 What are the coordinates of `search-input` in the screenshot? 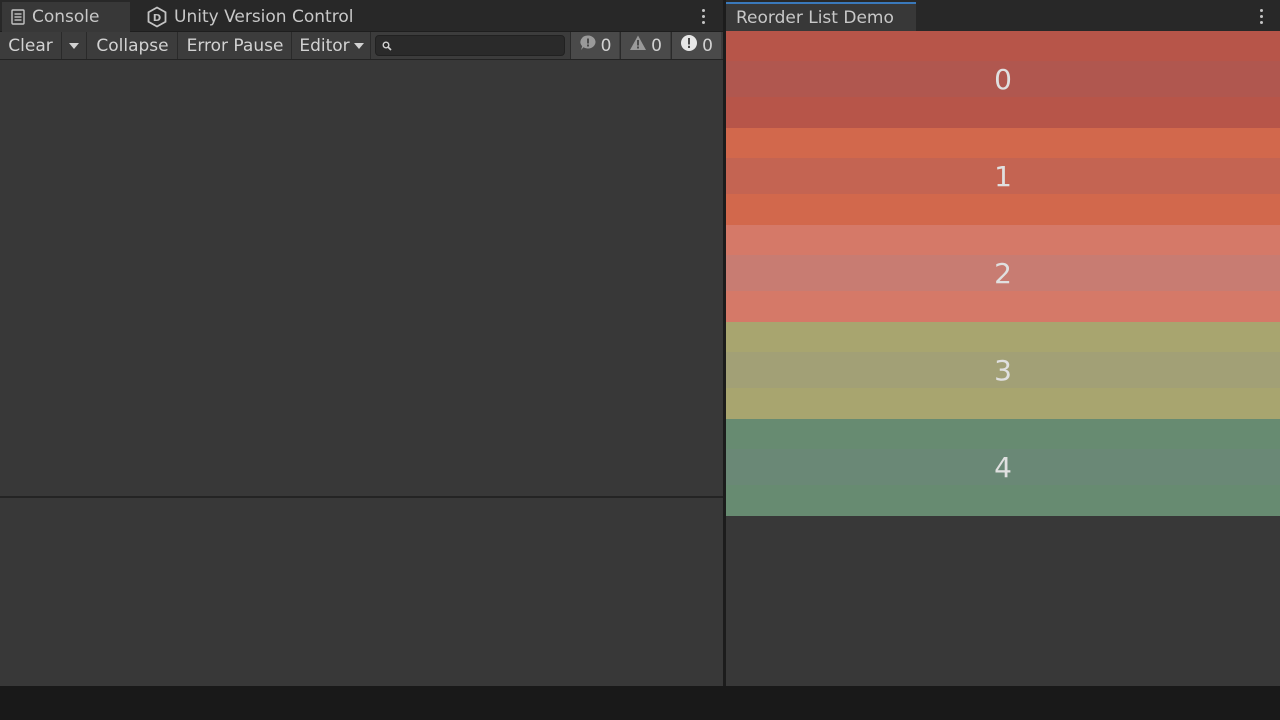 It's located at (481, 45).